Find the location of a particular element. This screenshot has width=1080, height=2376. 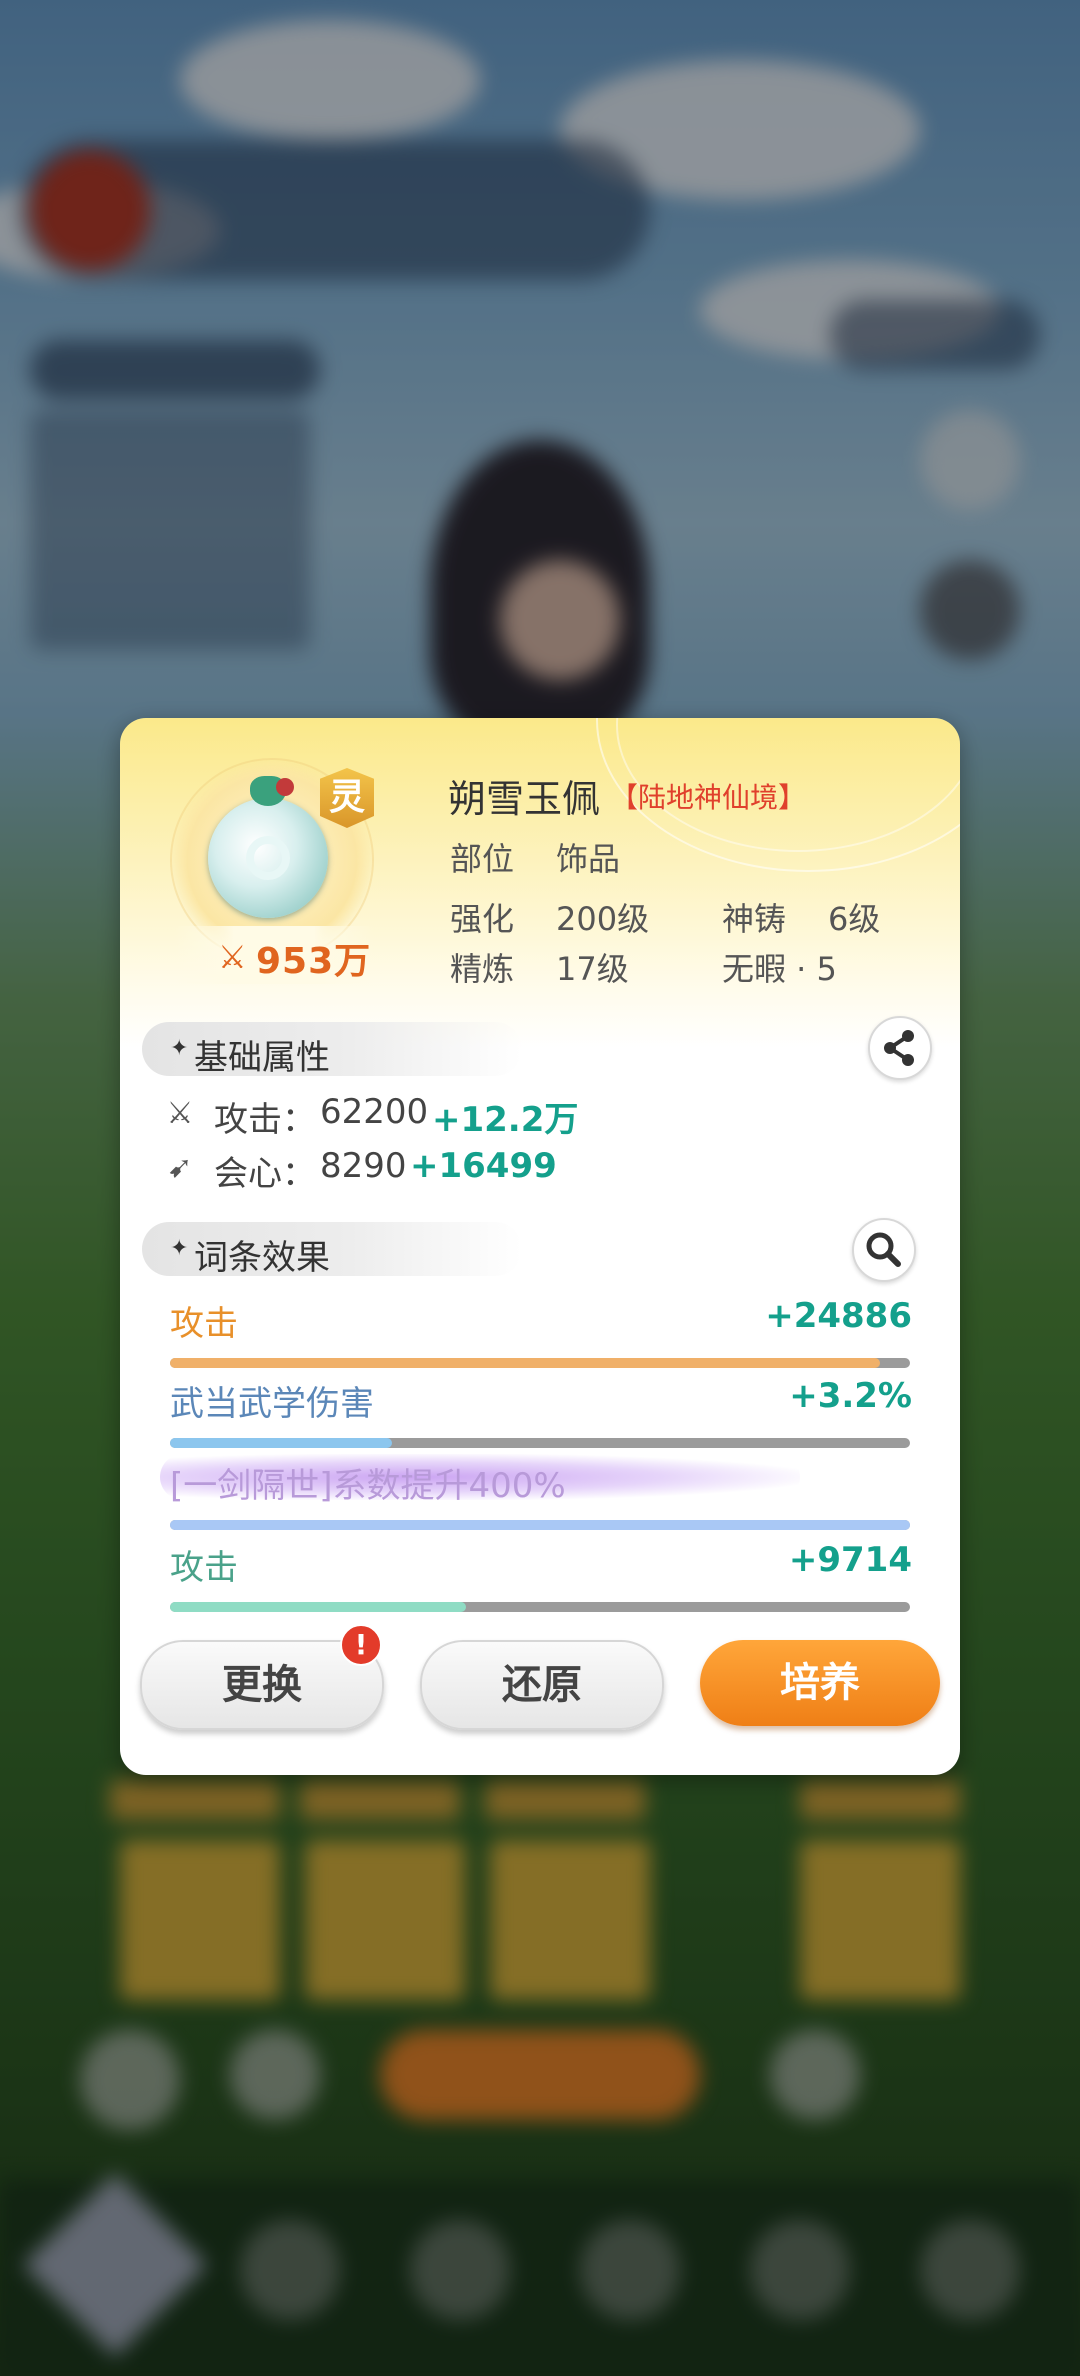

combat-power-value: 953万 is located at coordinates (314, 961).